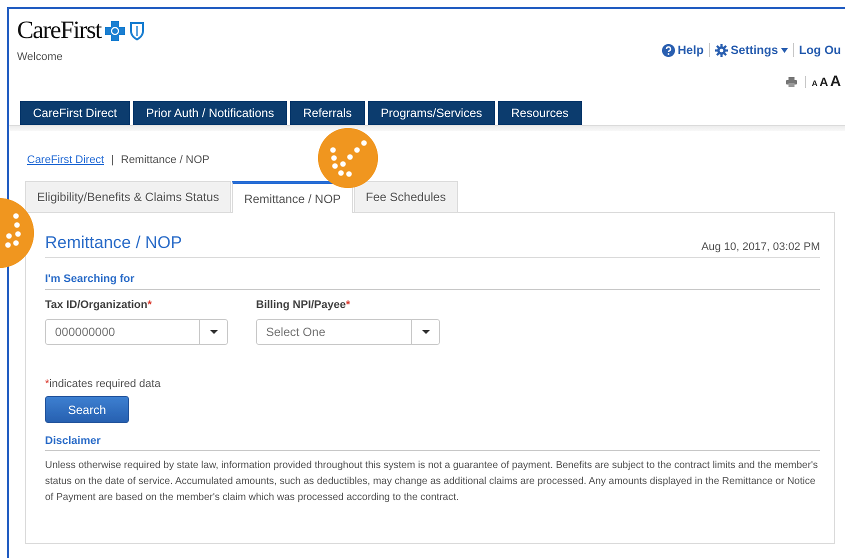 The image size is (845, 558). What do you see at coordinates (406, 196) in the screenshot?
I see `tab: Fee Schedules` at bounding box center [406, 196].